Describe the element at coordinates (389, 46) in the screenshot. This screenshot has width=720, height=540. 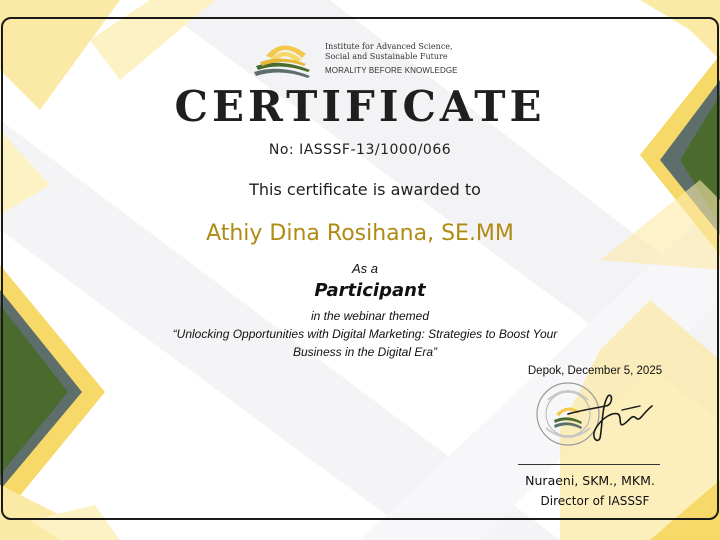
I see `organization-name-line1: Institute for Advanced Science,` at that location.